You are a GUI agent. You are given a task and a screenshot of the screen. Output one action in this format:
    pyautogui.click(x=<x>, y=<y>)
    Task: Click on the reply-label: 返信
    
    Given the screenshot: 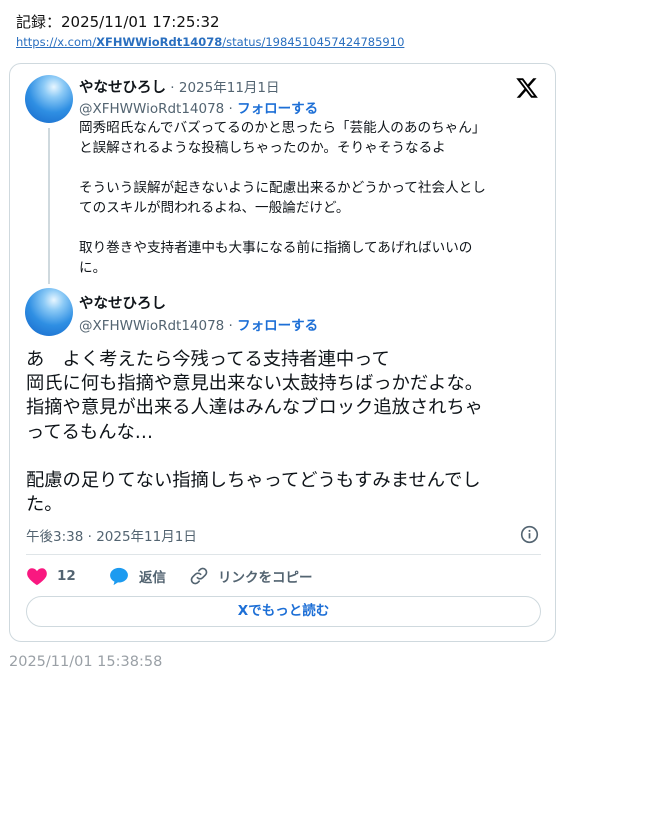 What is the action you would take?
    pyautogui.click(x=152, y=578)
    